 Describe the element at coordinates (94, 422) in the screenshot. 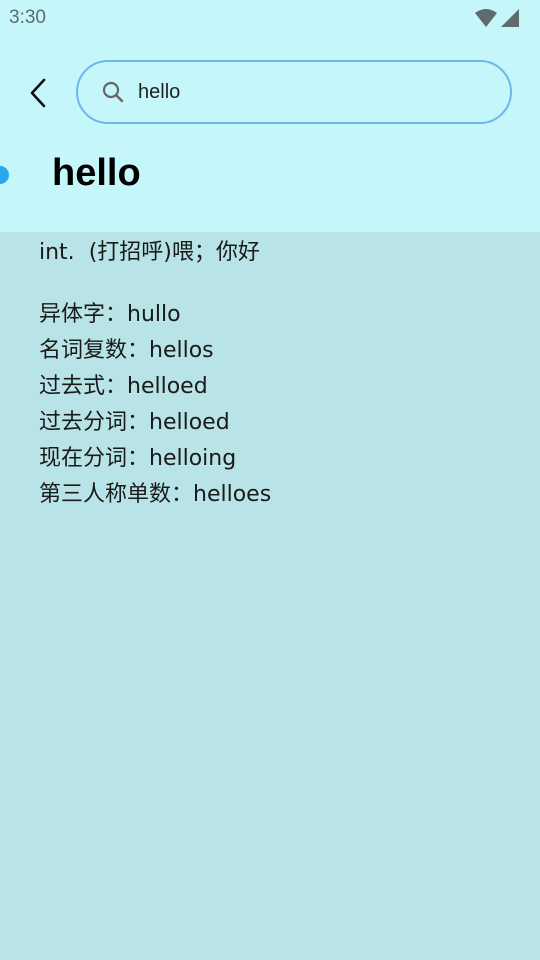

I see `form-label: 过去分词：` at that location.